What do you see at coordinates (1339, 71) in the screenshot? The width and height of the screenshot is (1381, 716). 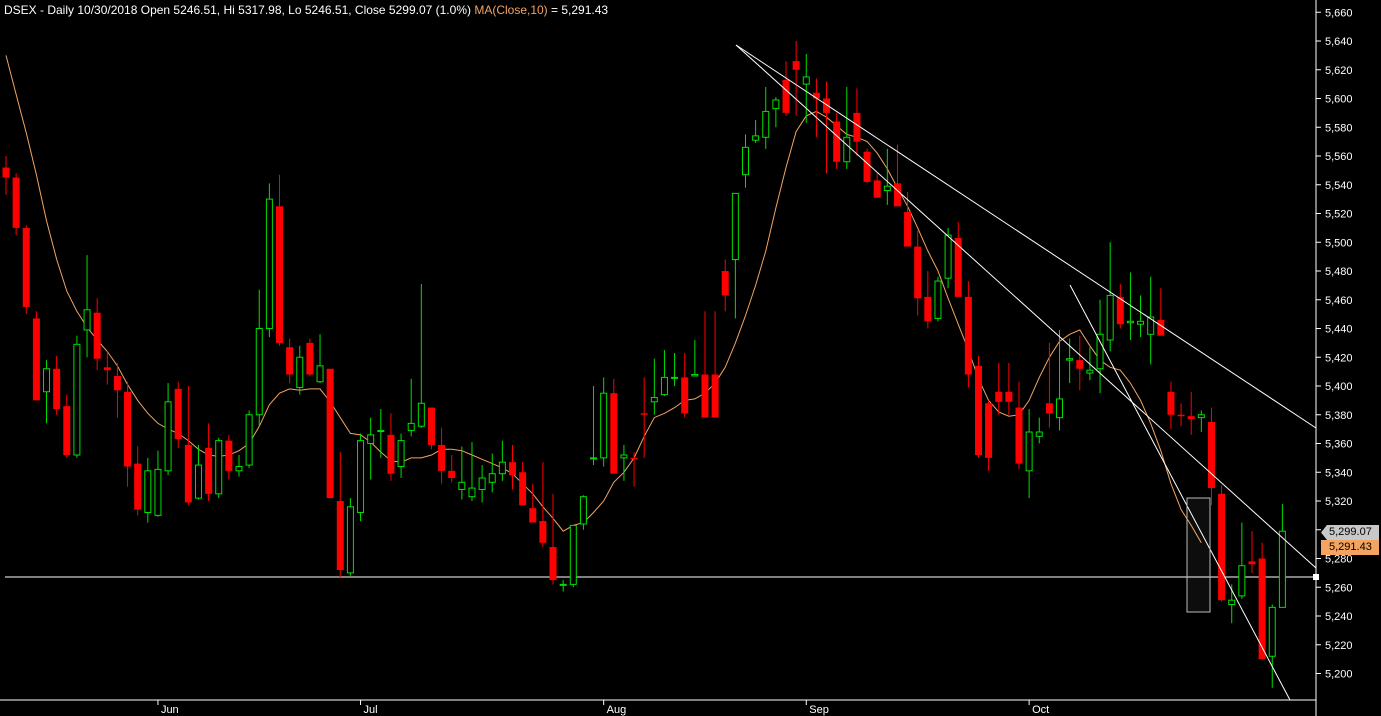 I see `y-tick-label: 5,620` at bounding box center [1339, 71].